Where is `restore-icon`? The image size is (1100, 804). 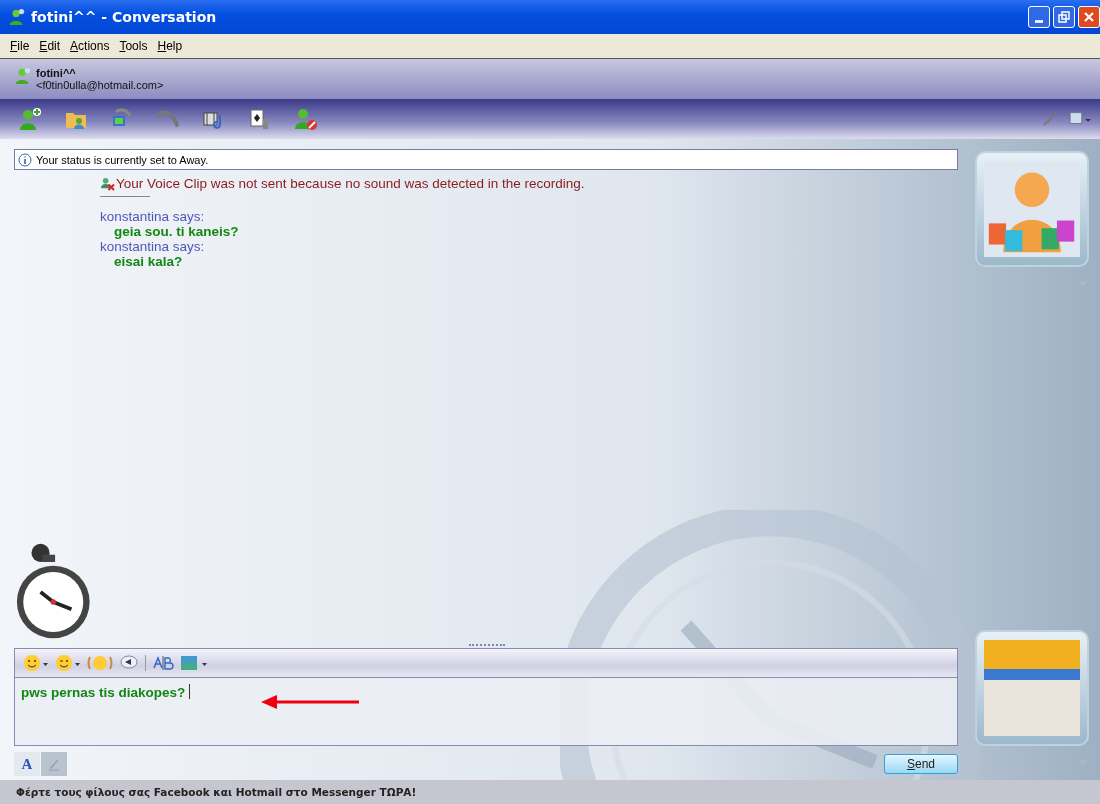 restore-icon is located at coordinates (1064, 17).